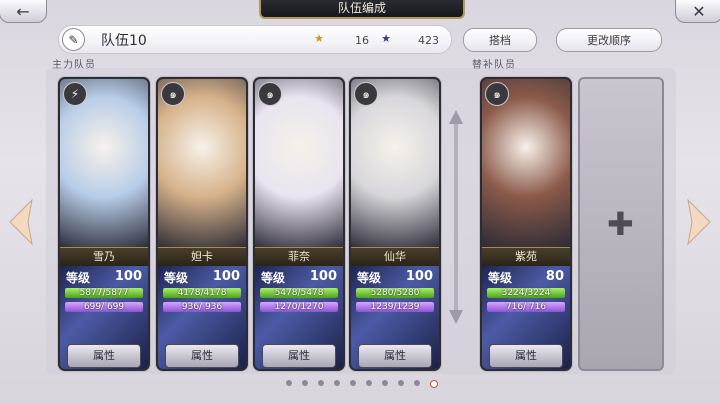  Describe the element at coordinates (319, 38) in the screenshot. I see `cost-icon: ★` at that location.